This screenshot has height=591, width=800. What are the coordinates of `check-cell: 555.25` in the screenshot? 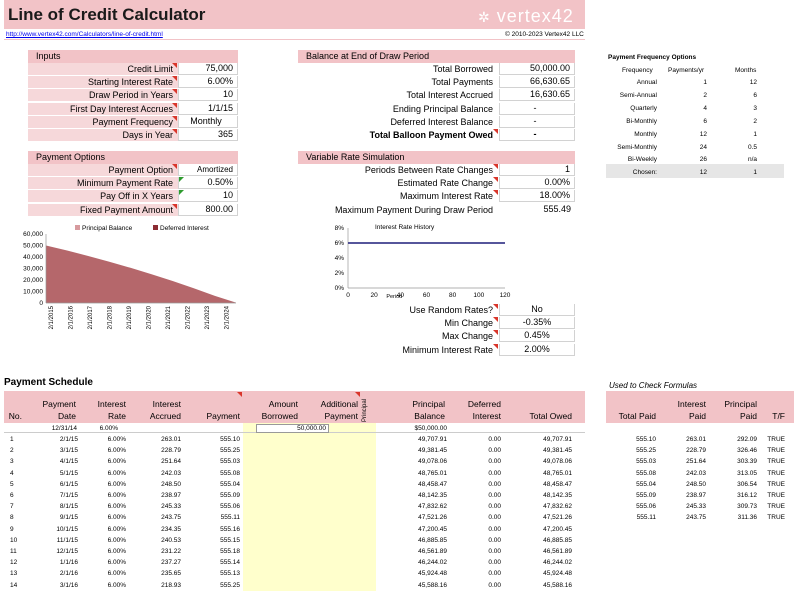 It's located at (646, 451).